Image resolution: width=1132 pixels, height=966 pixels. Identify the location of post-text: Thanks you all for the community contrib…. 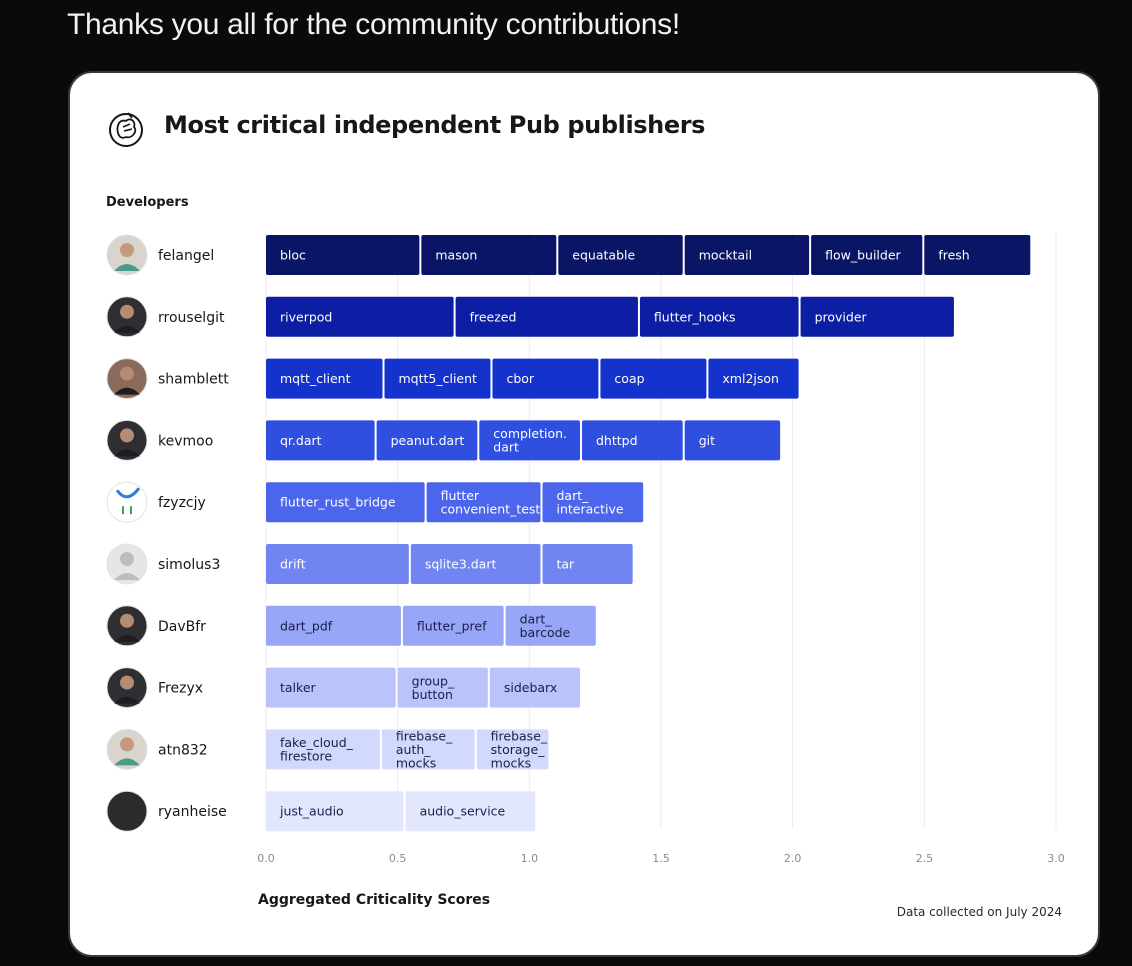
(373, 24).